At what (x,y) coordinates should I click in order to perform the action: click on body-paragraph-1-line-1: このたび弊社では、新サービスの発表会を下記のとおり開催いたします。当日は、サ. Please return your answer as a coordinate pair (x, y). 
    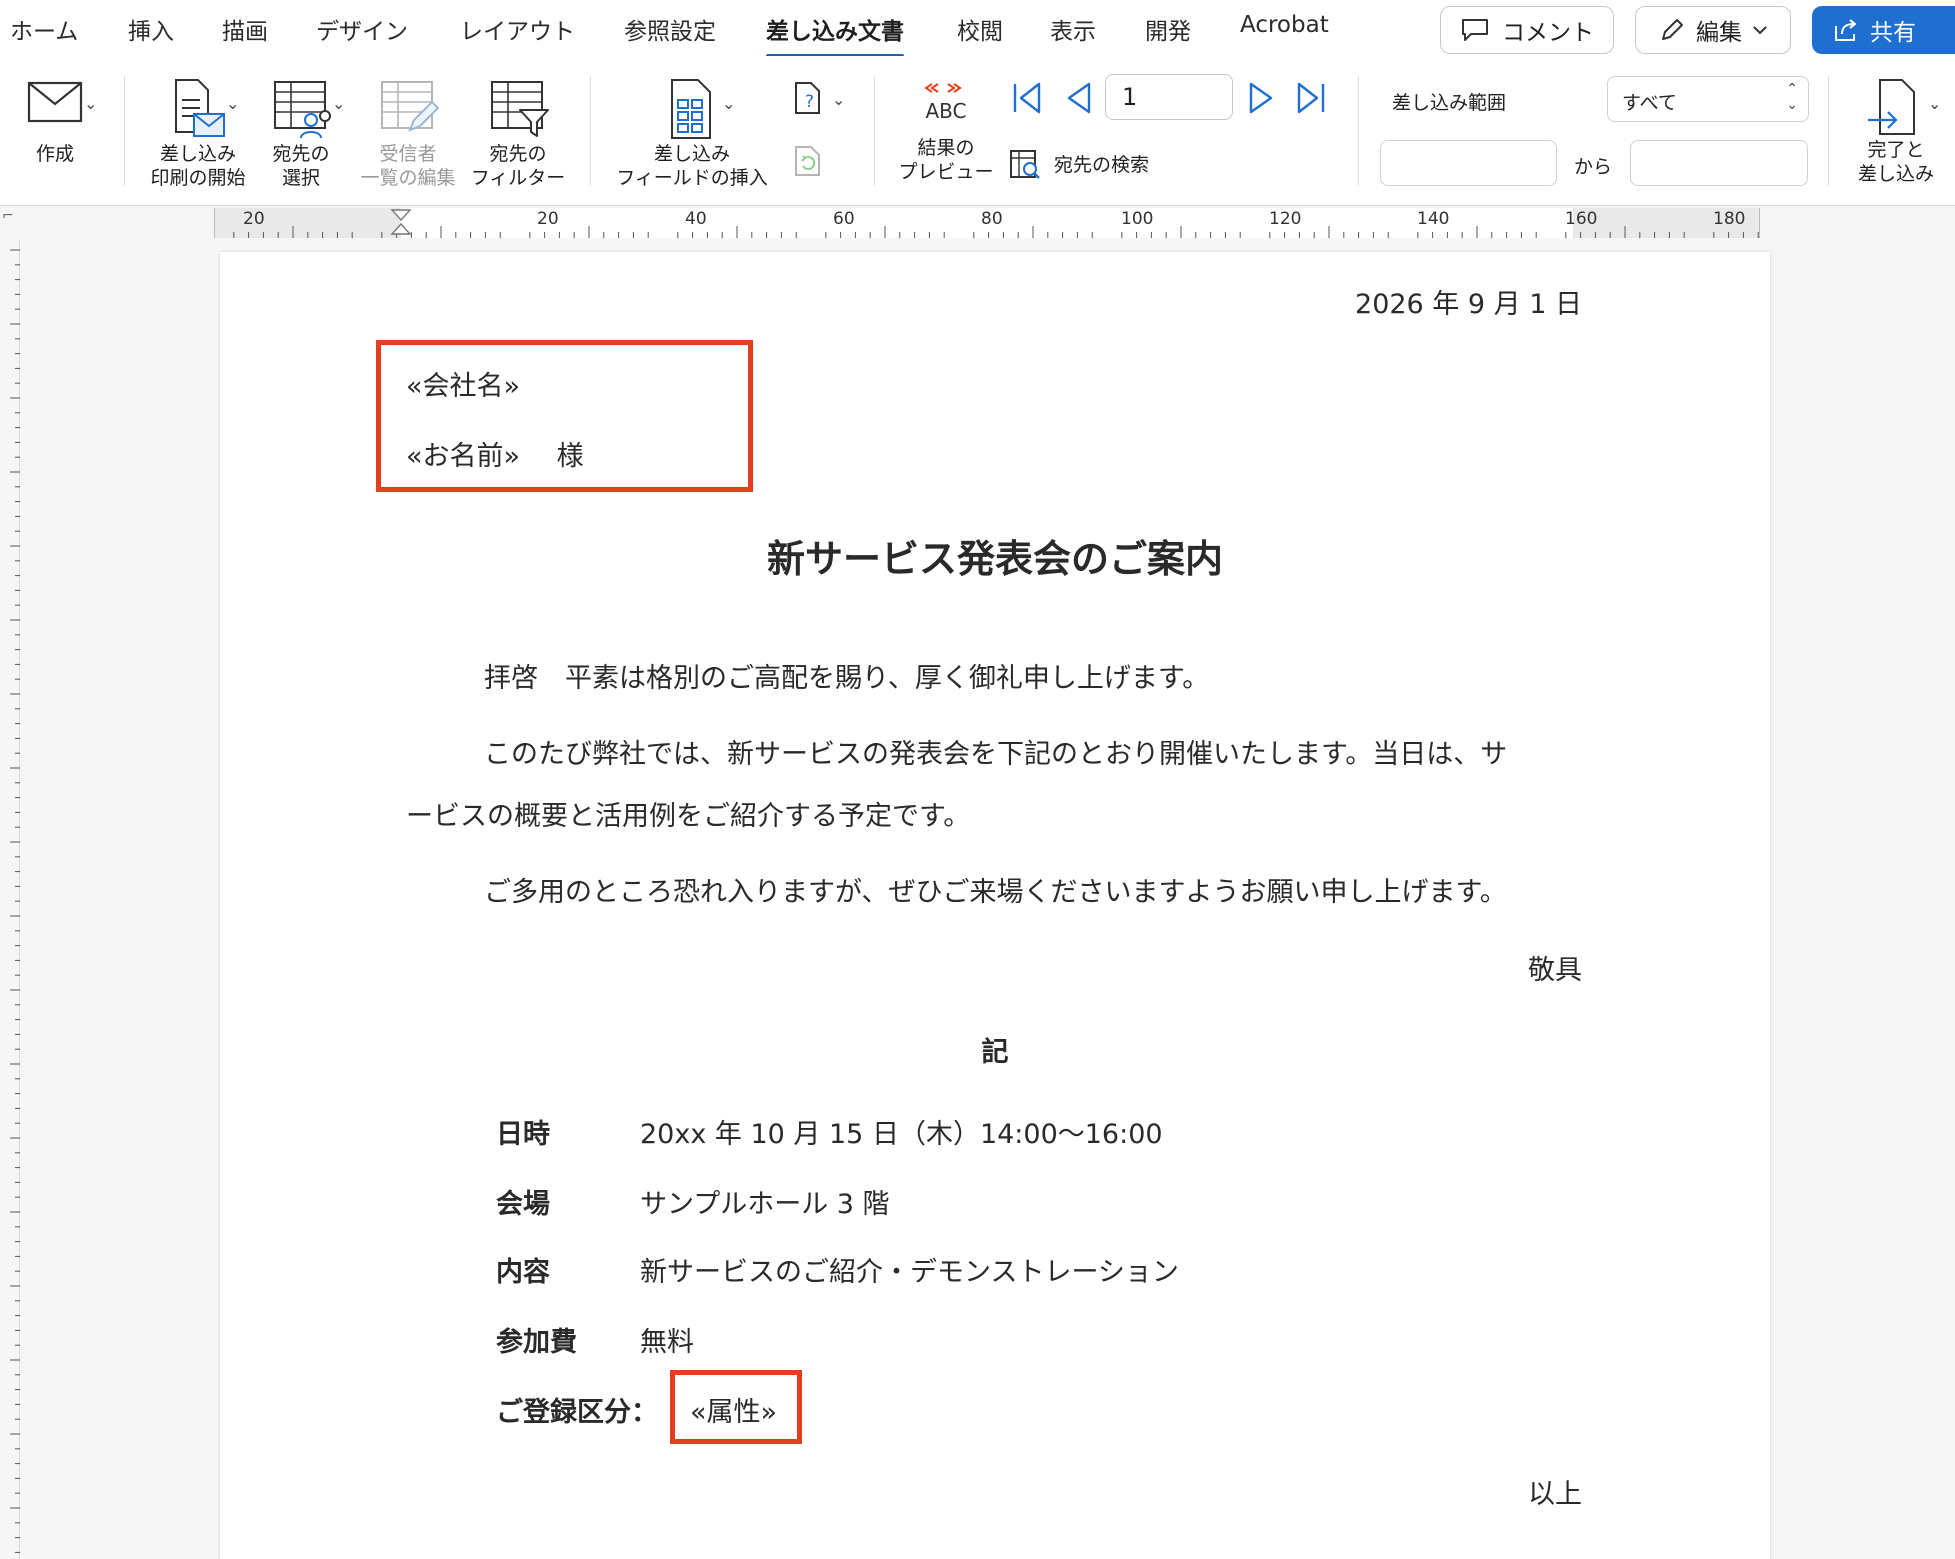
    Looking at the image, I should click on (996, 754).